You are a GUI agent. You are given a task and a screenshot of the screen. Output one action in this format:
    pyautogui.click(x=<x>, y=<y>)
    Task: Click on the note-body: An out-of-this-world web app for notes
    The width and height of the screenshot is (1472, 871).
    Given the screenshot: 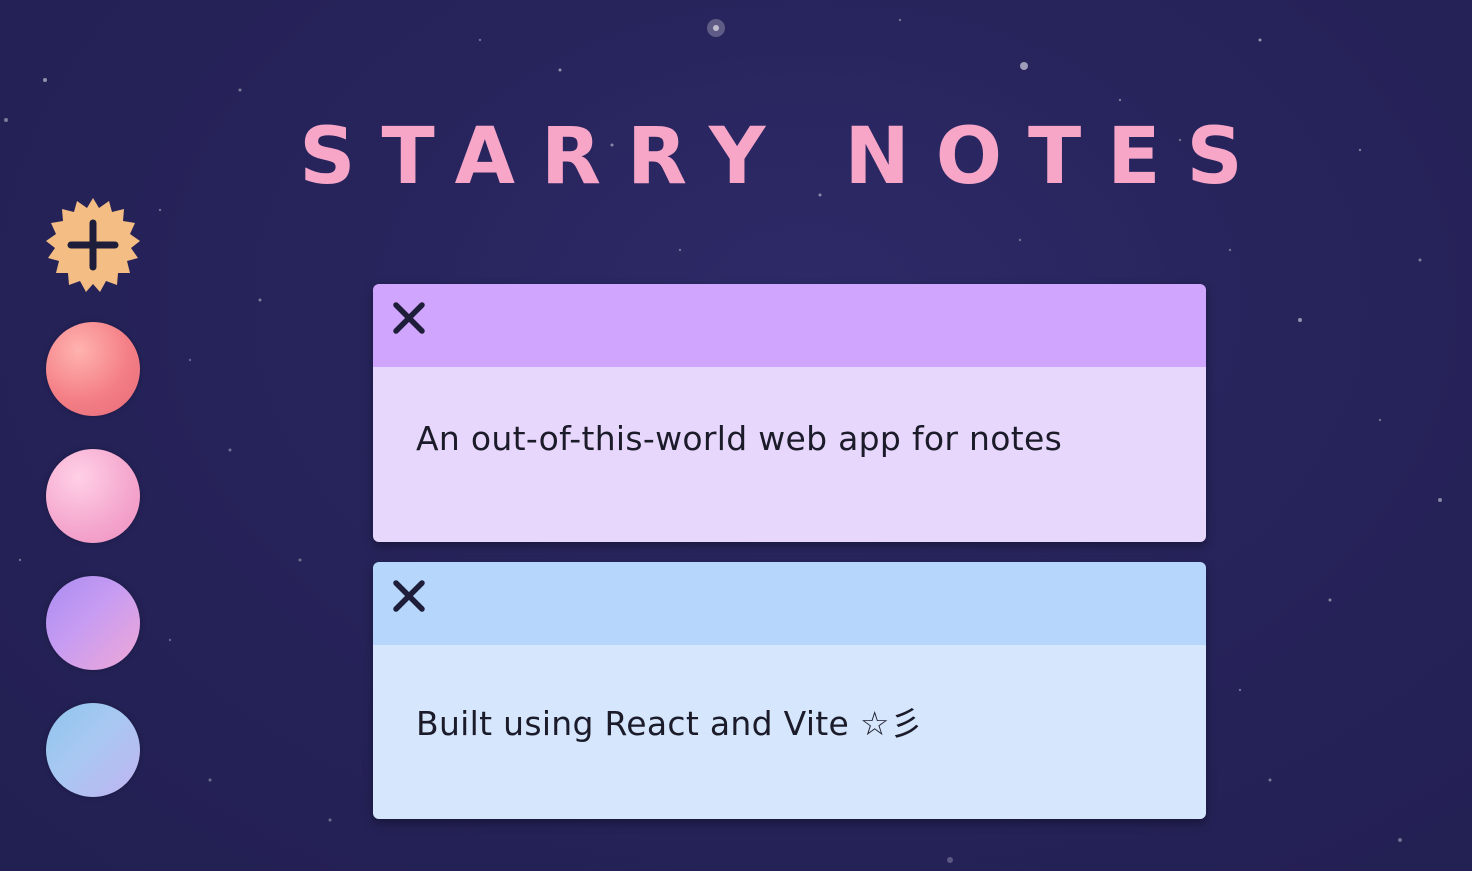 What is the action you would take?
    pyautogui.click(x=789, y=454)
    